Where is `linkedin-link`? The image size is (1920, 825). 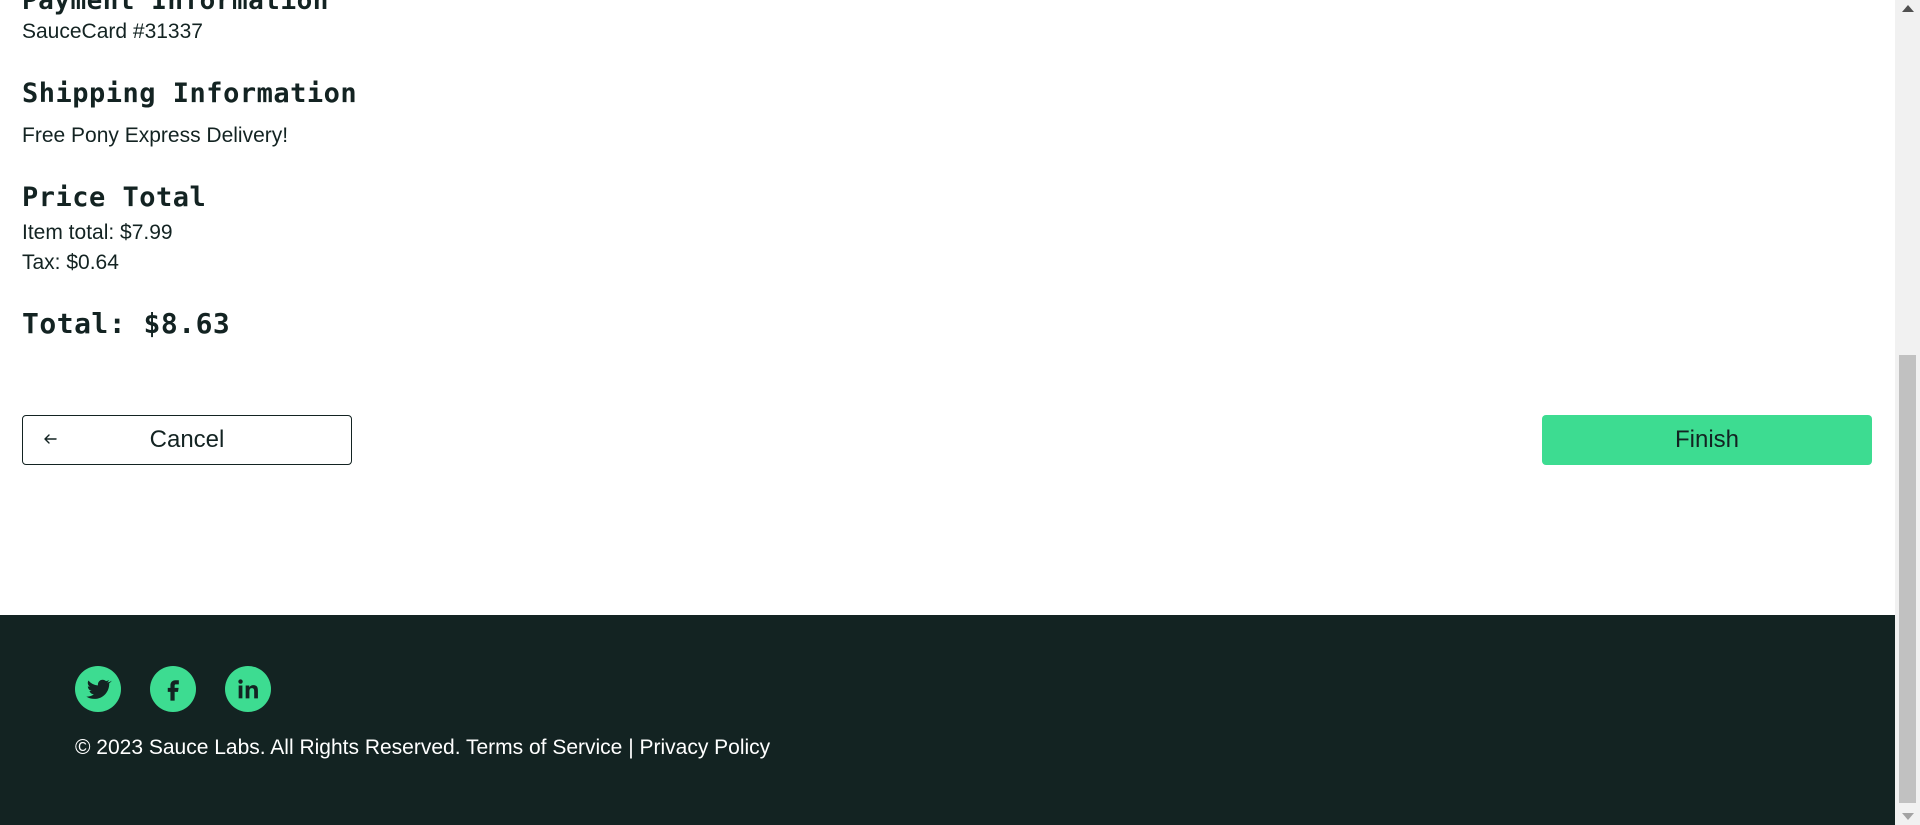 linkedin-link is located at coordinates (248, 689).